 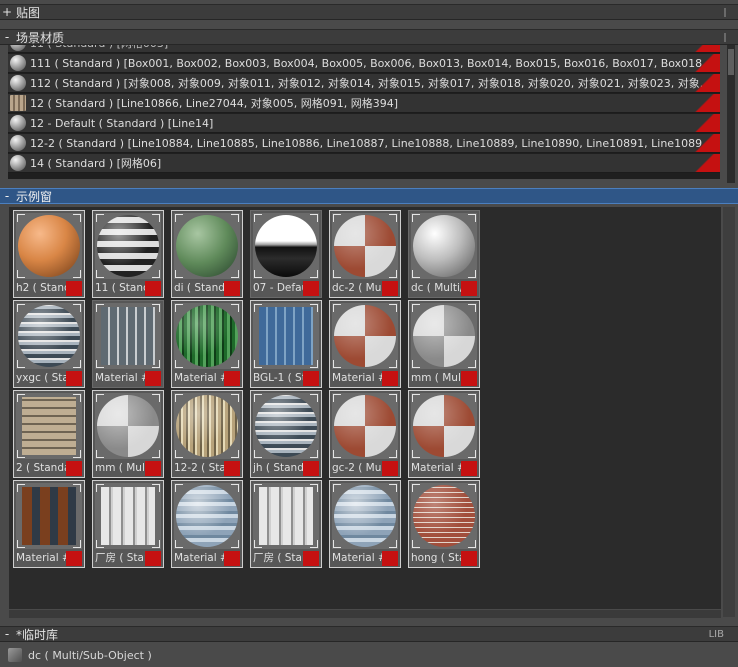 I want to click on cube-preview-icon, so click(x=128, y=336).